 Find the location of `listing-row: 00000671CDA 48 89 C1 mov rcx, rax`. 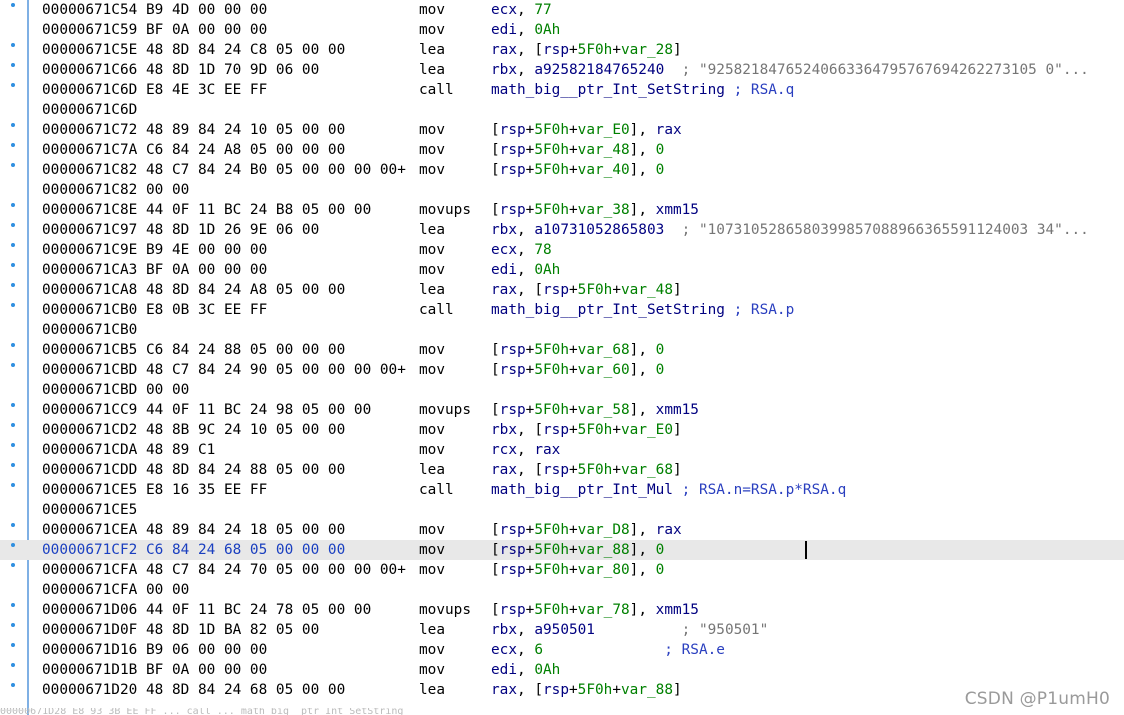

listing-row: 00000671CDA 48 89 C1 mov rcx, rax is located at coordinates (562, 450).